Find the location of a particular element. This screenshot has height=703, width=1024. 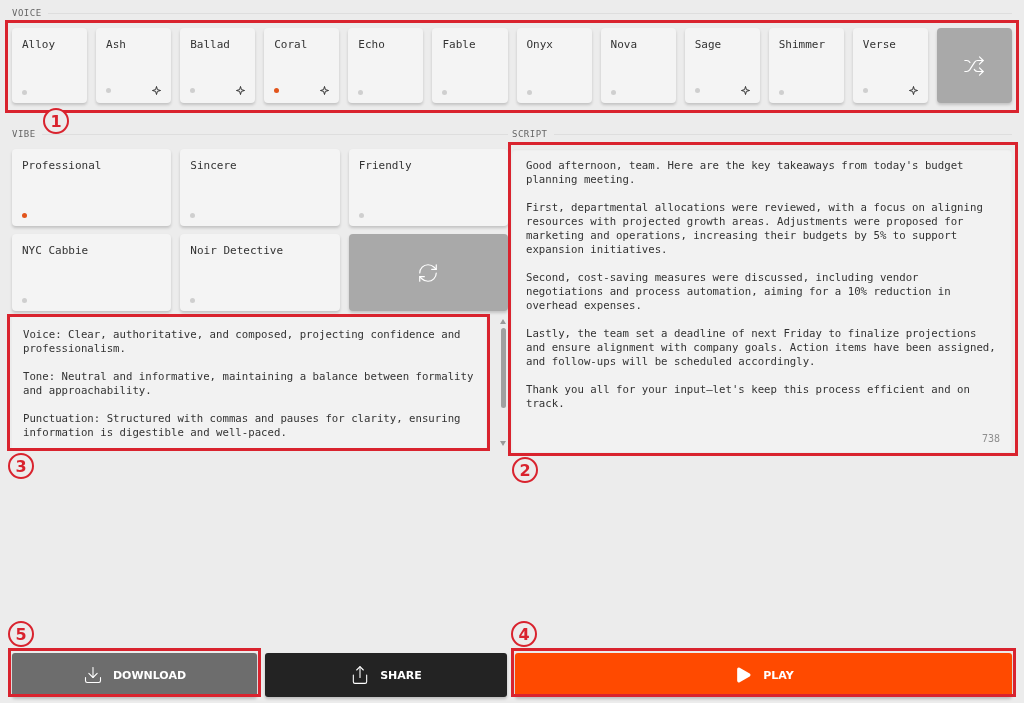

voice-option: Ash is located at coordinates (134, 65).